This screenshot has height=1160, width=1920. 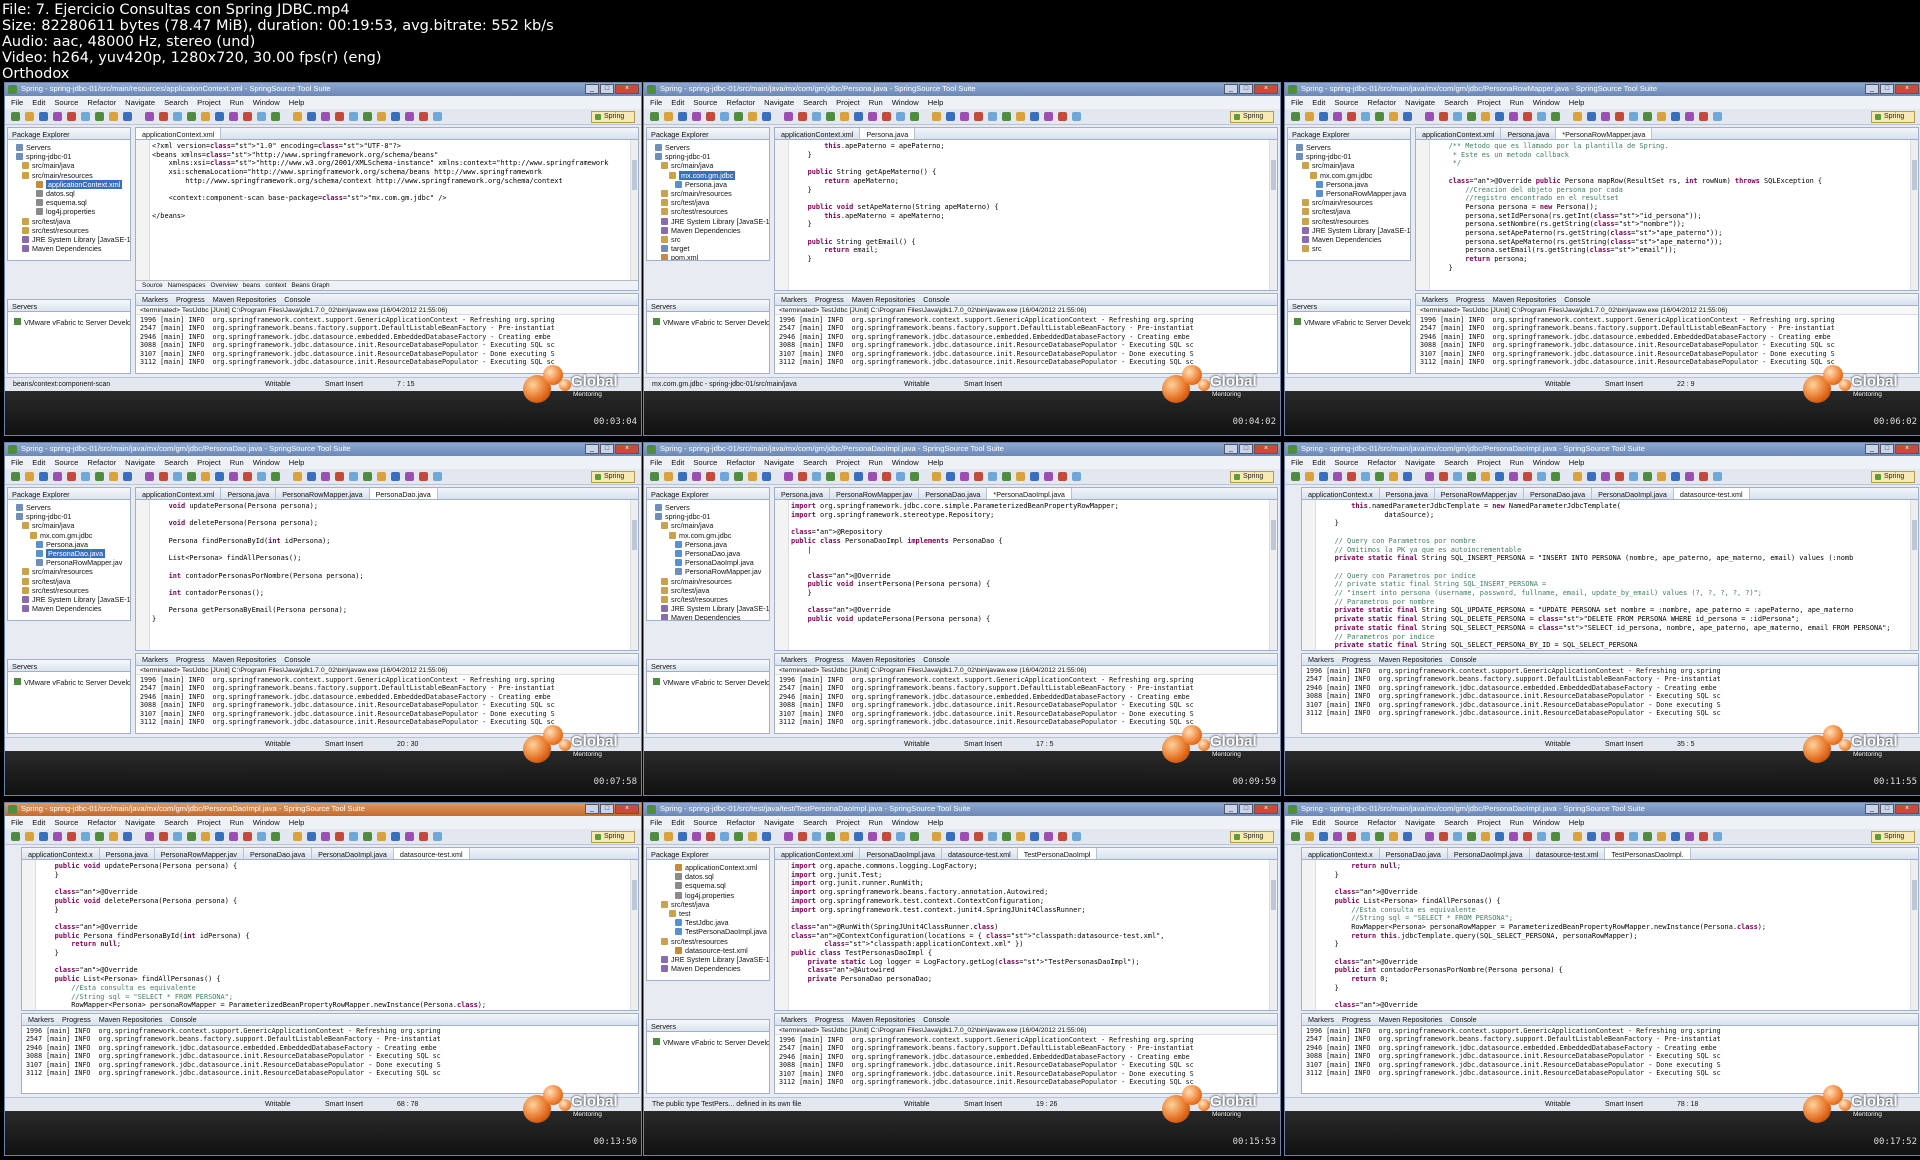 What do you see at coordinates (155, 659) in the screenshot?
I see `console-tab: Markers` at bounding box center [155, 659].